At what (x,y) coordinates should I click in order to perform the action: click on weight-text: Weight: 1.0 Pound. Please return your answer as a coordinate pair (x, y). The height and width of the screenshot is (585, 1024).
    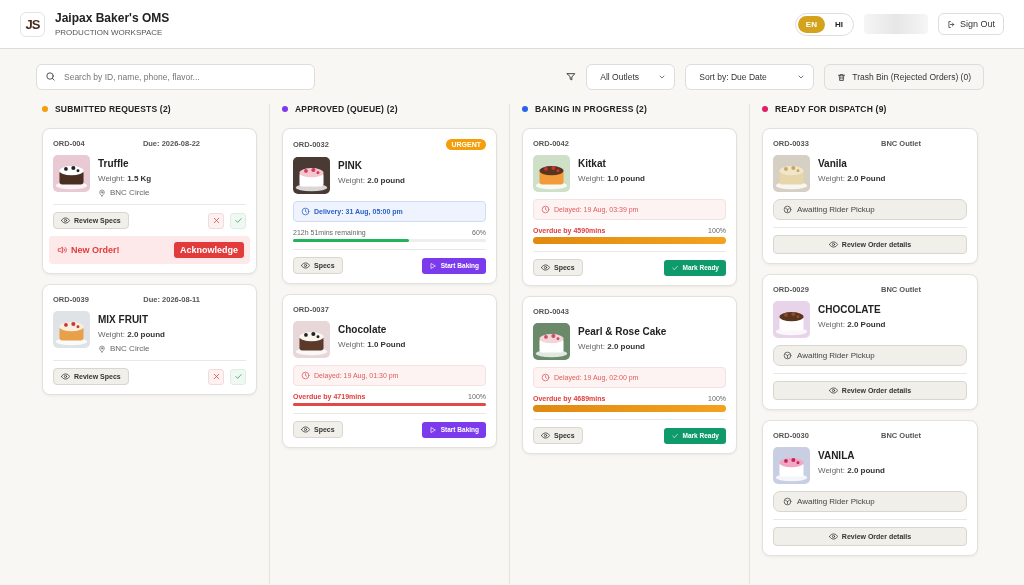
    Looking at the image, I should click on (372, 344).